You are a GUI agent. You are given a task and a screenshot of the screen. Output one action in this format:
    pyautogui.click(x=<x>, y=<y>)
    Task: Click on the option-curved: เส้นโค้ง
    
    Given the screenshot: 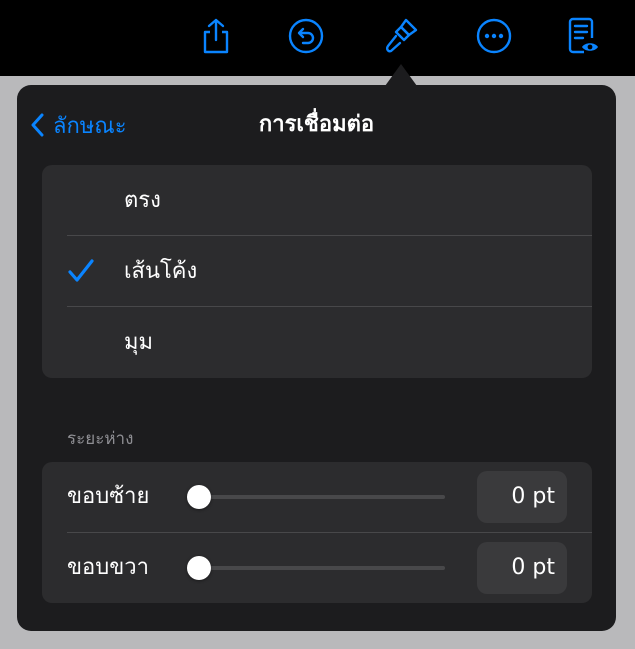 What is the action you would take?
    pyautogui.click(x=317, y=271)
    